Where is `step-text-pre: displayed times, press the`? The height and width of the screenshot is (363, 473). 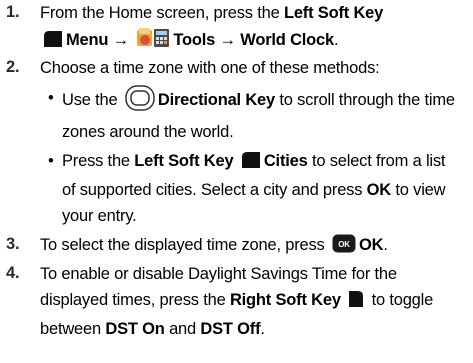
step-text-pre: displayed times, press the is located at coordinates (135, 300).